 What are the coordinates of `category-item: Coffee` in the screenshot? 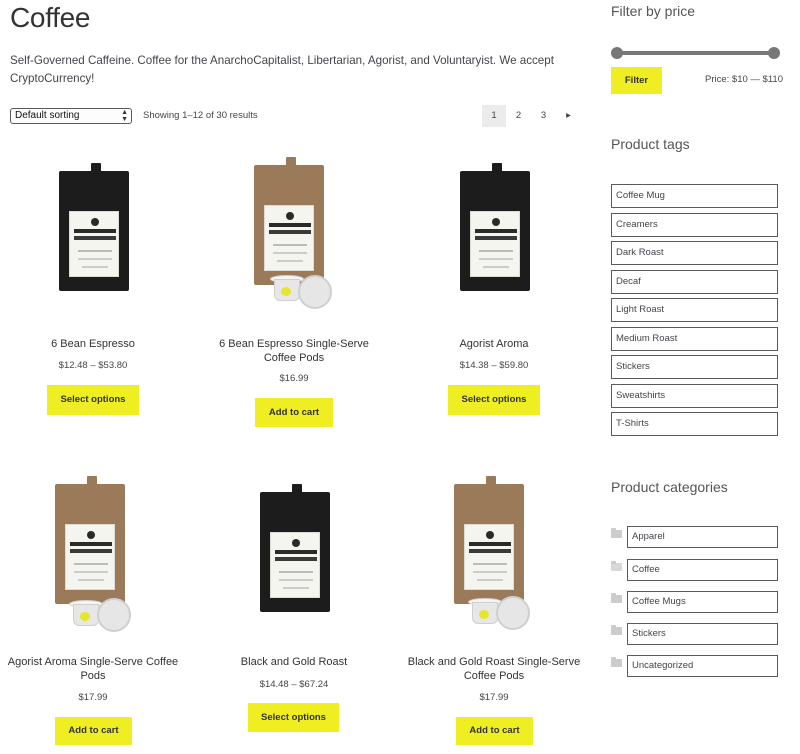 It's located at (694, 571).